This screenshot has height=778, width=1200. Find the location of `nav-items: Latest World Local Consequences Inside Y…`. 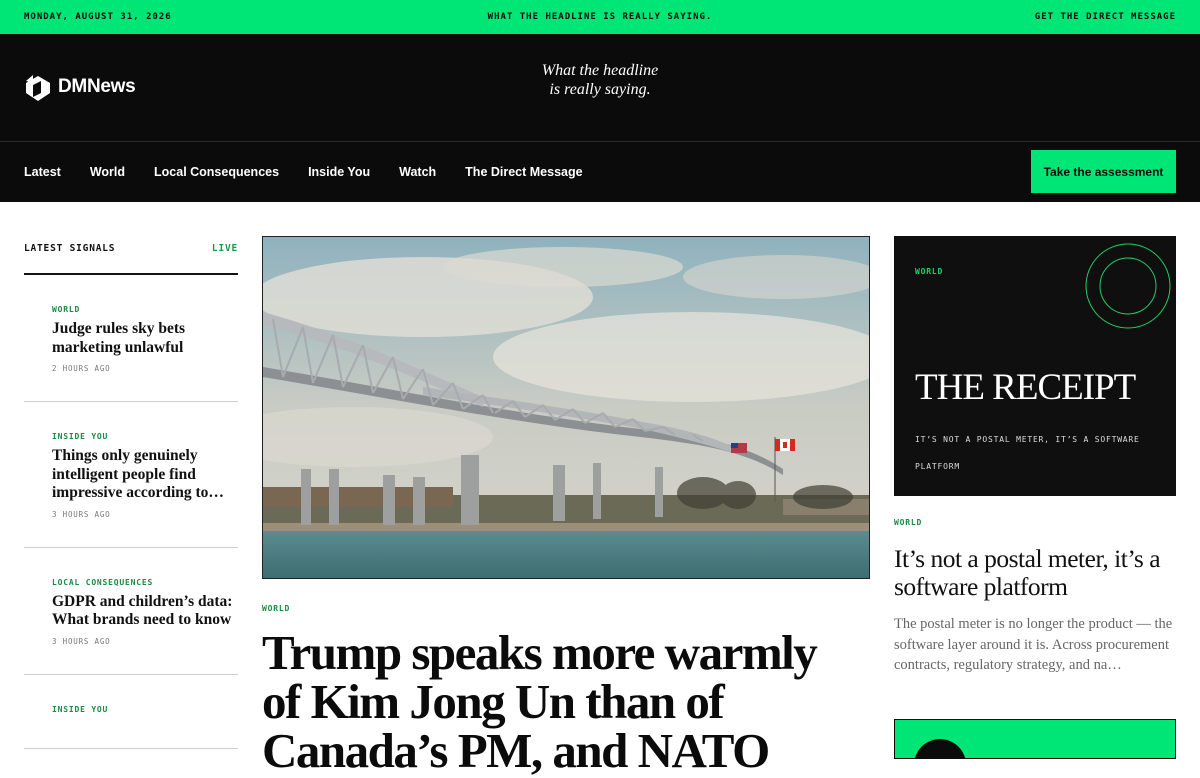

nav-items: Latest World Local Consequences Inside Y… is located at coordinates (318, 172).